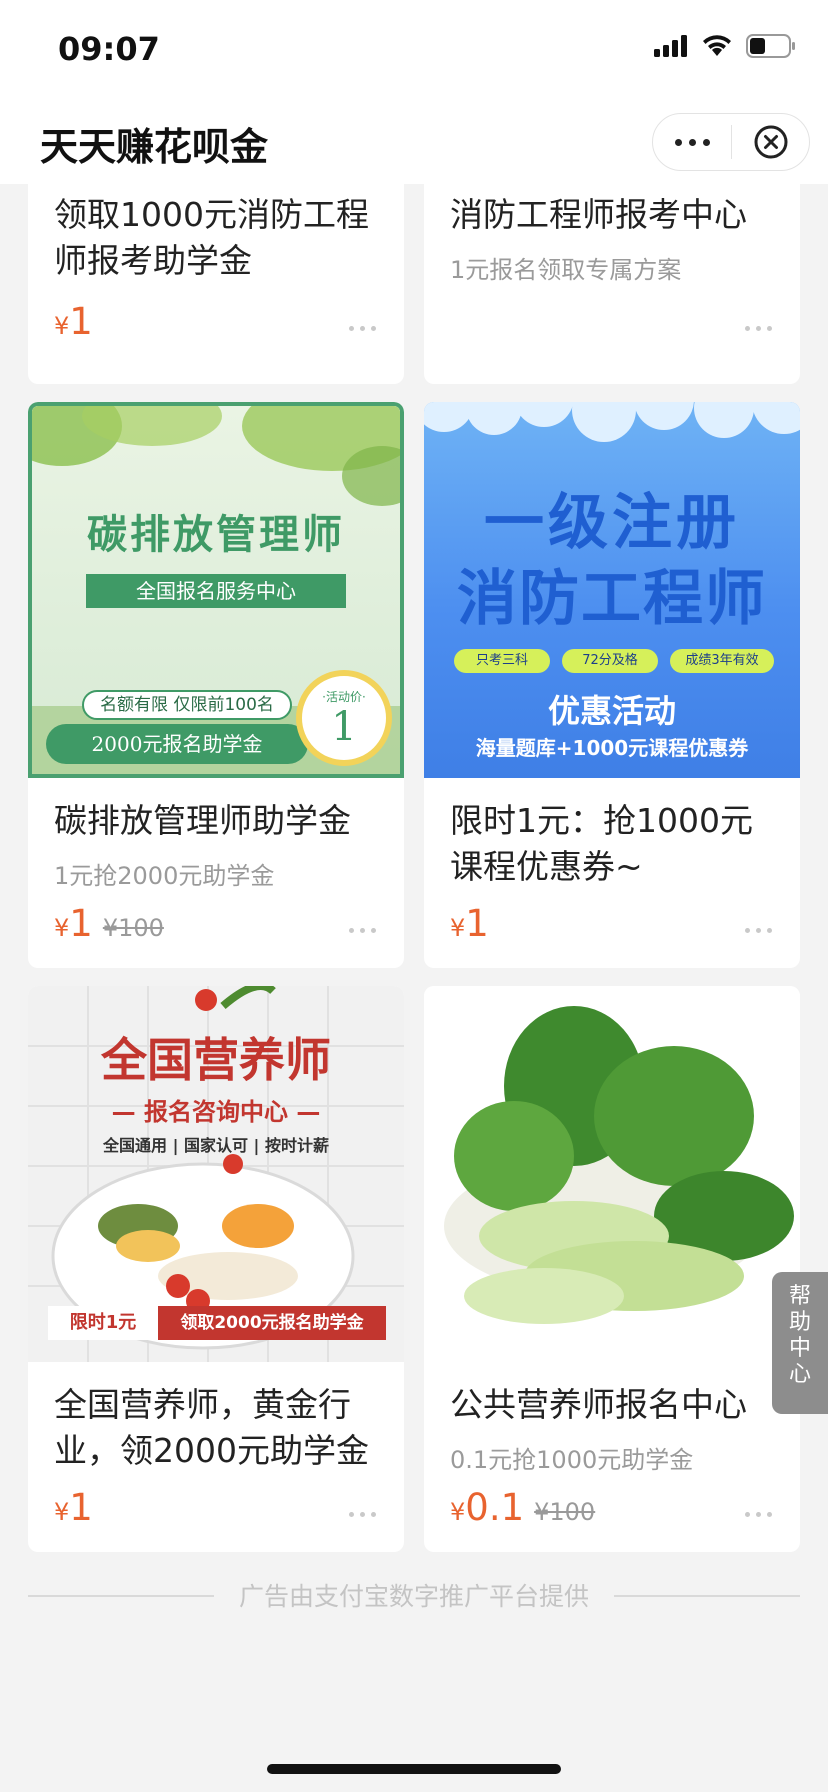 This screenshot has height=1792, width=828. What do you see at coordinates (109, 49) in the screenshot?
I see `status-time: 09:07` at bounding box center [109, 49].